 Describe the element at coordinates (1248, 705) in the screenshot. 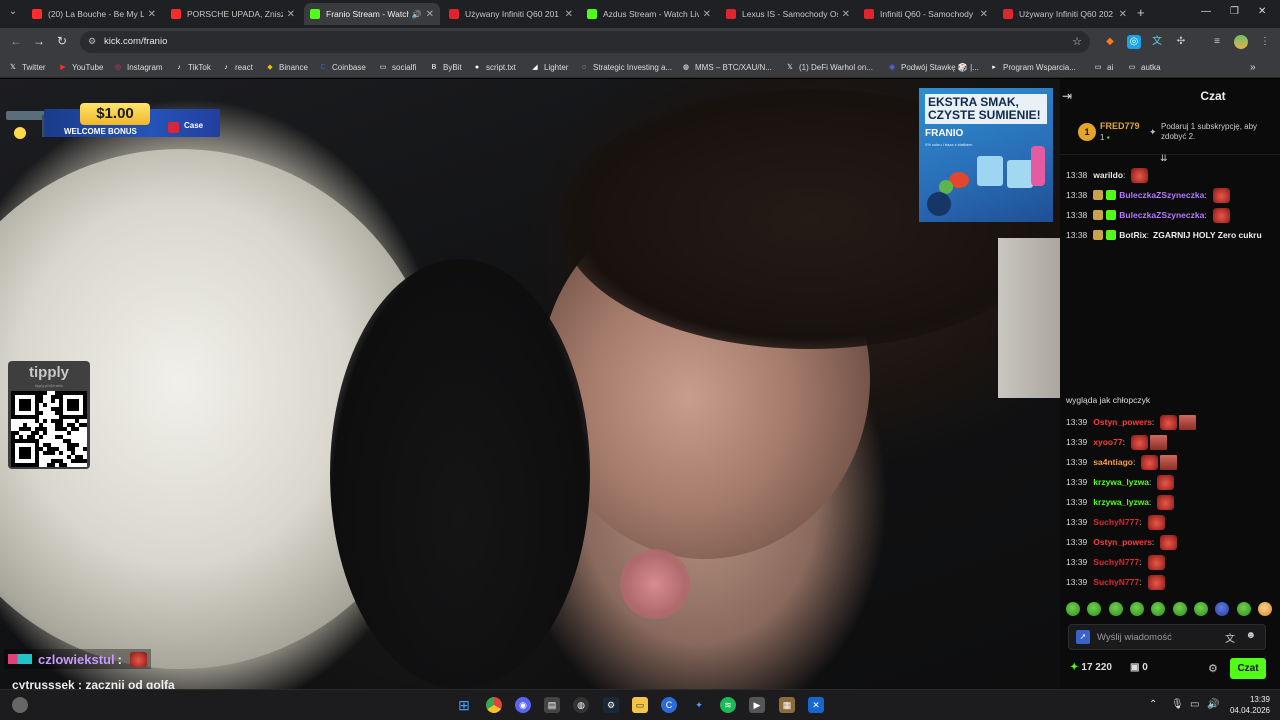

I see `taskbar-clock: 13:39 04.04.2026` at that location.